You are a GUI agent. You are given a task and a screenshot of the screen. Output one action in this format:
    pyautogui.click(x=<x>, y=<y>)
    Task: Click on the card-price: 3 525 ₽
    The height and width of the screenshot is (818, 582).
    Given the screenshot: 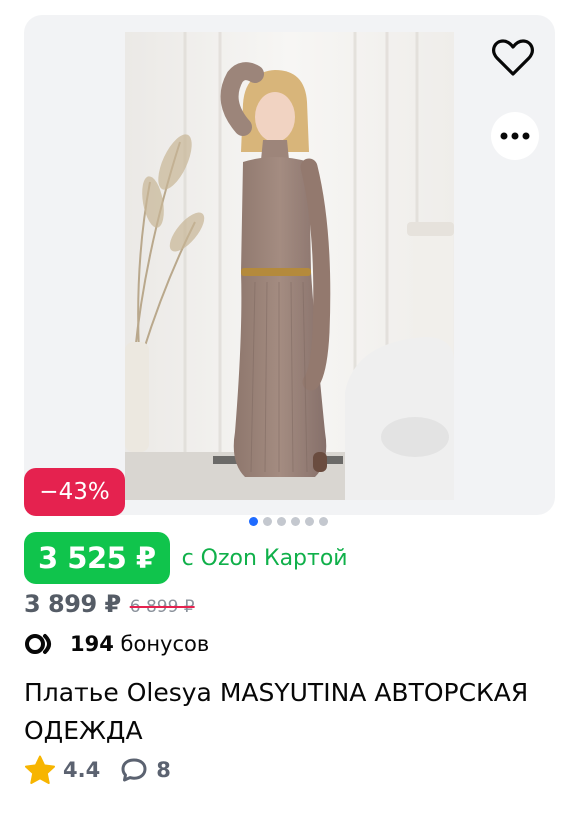 What is the action you would take?
    pyautogui.click(x=97, y=558)
    